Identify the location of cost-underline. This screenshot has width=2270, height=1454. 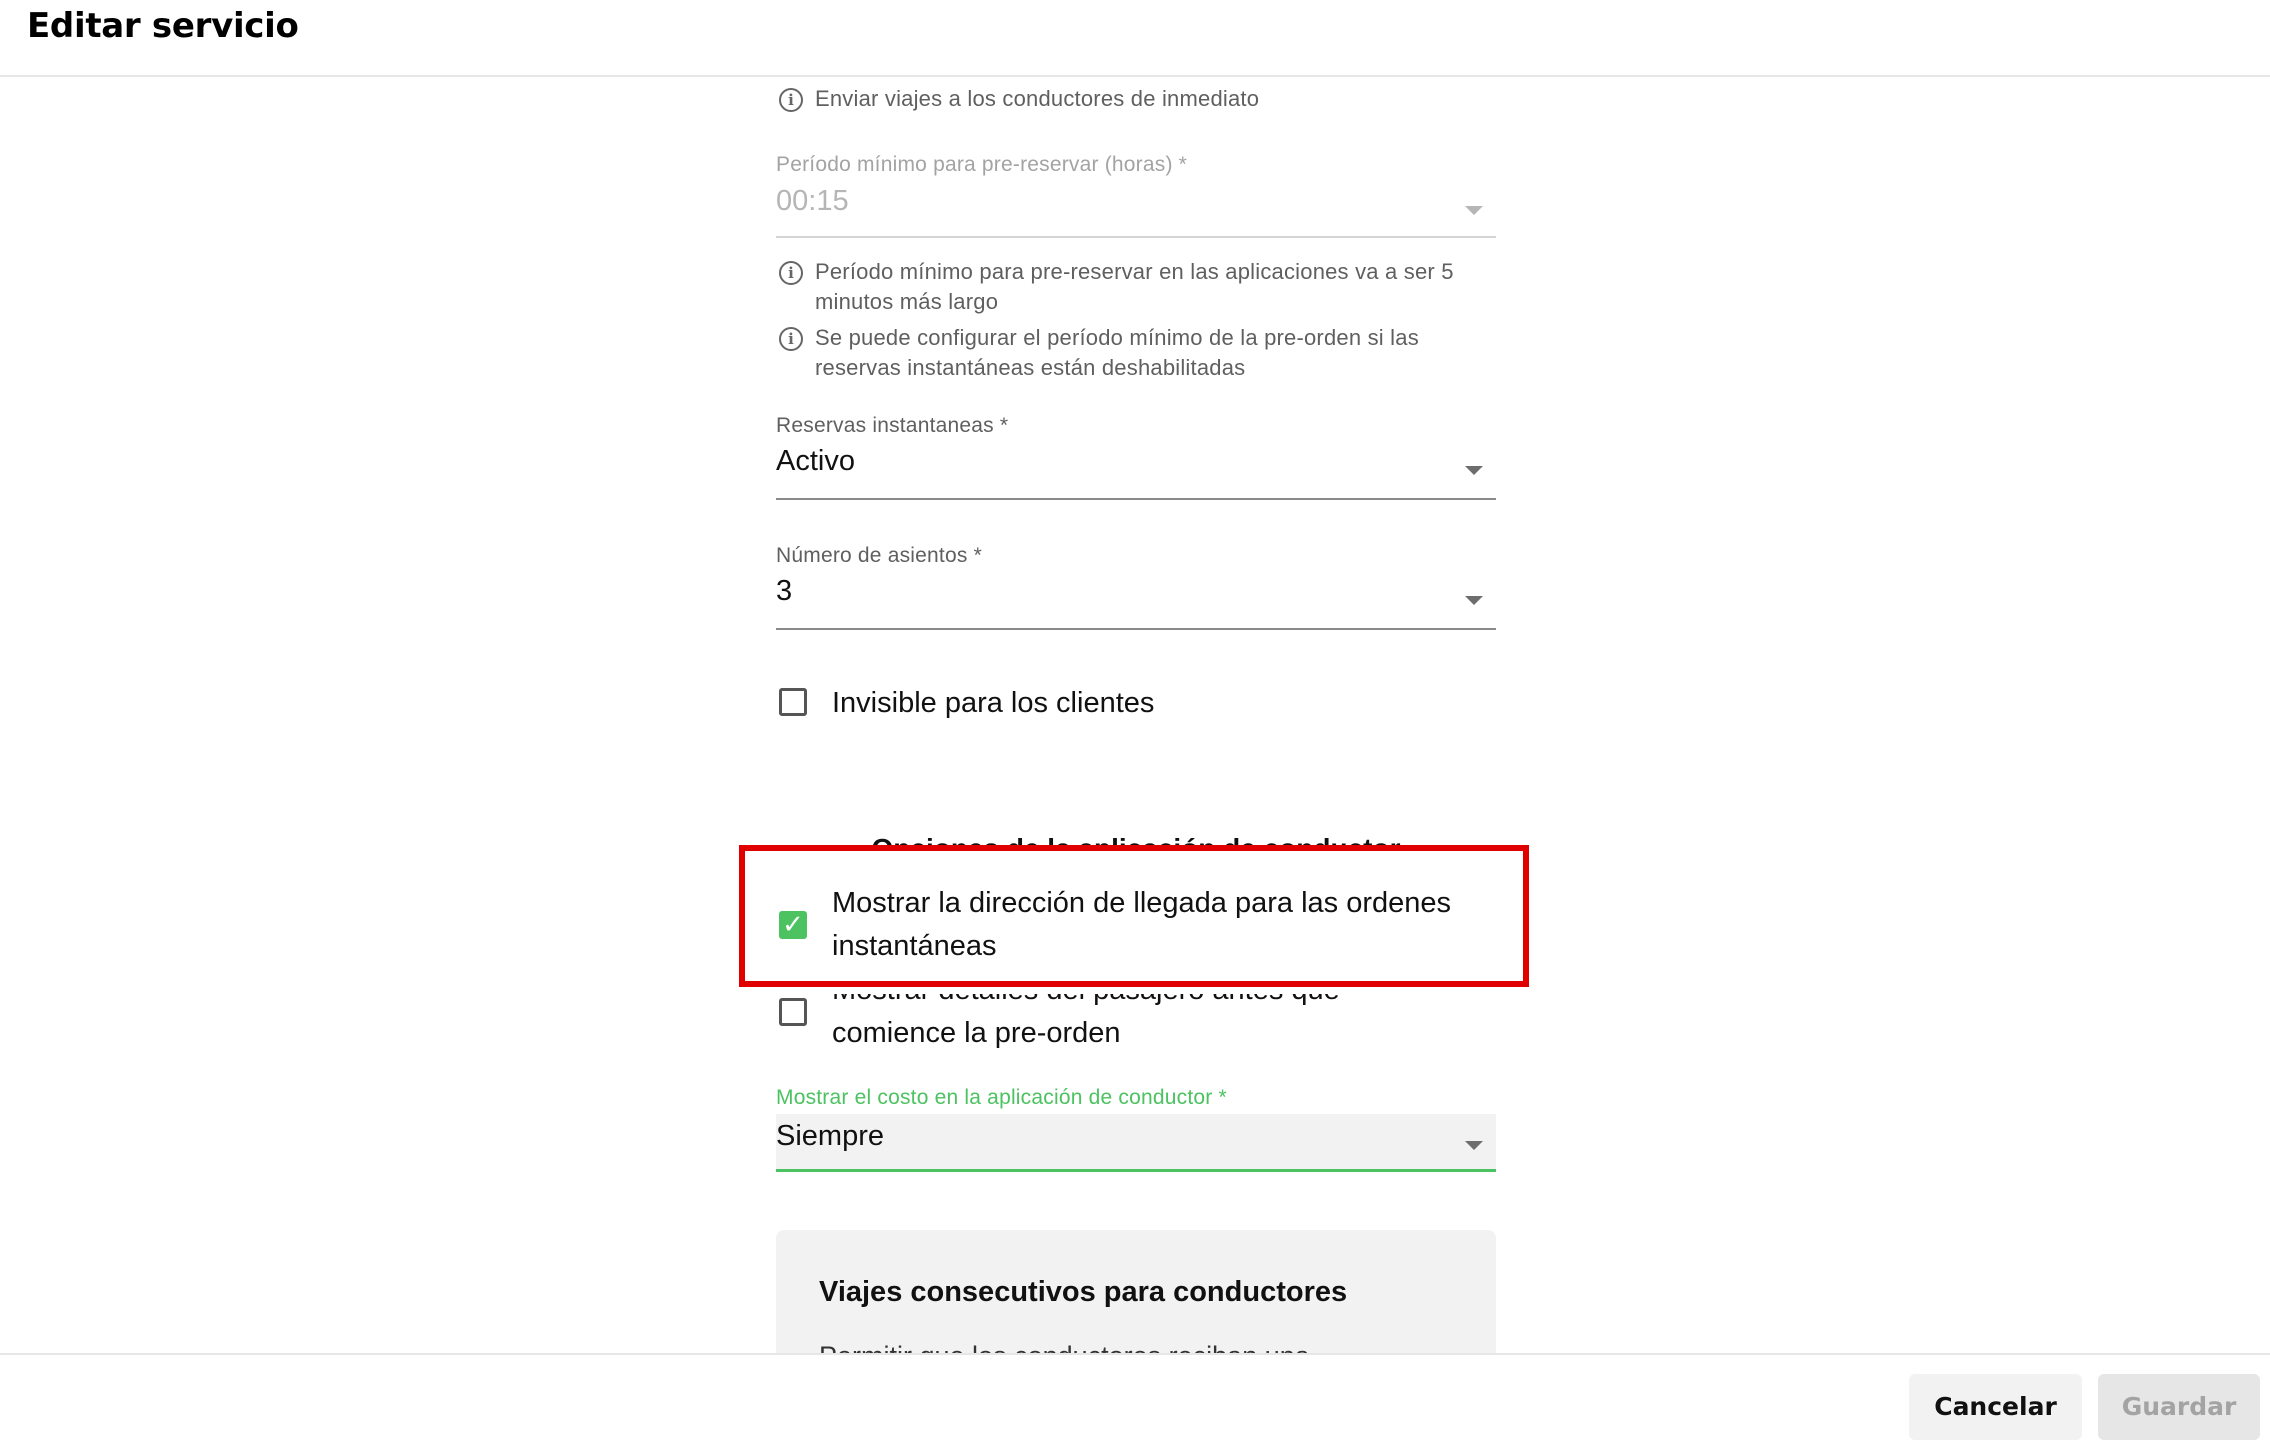
(1136, 1170).